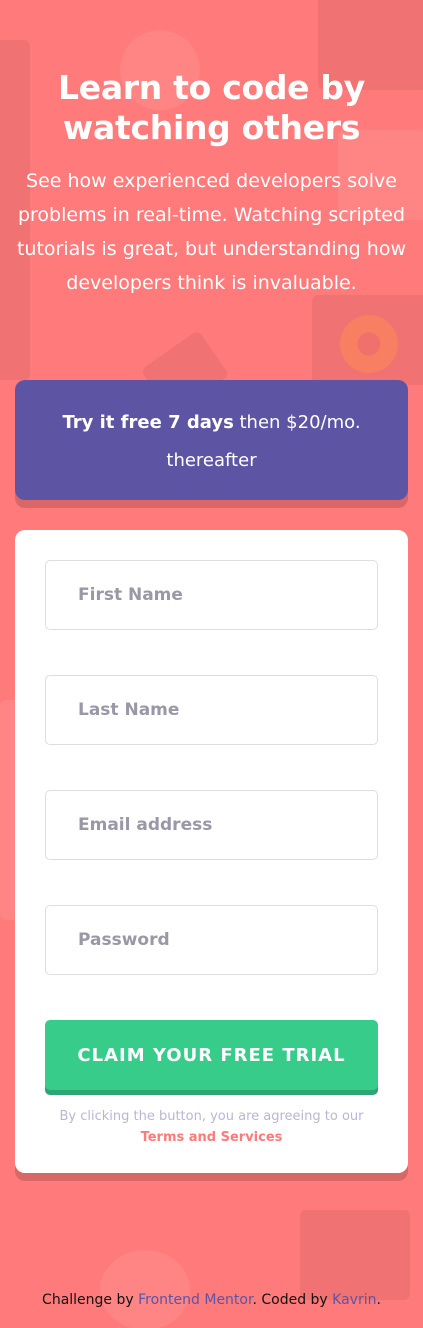 The image size is (423, 1328). What do you see at coordinates (211, 595) in the screenshot?
I see `first-name-input` at bounding box center [211, 595].